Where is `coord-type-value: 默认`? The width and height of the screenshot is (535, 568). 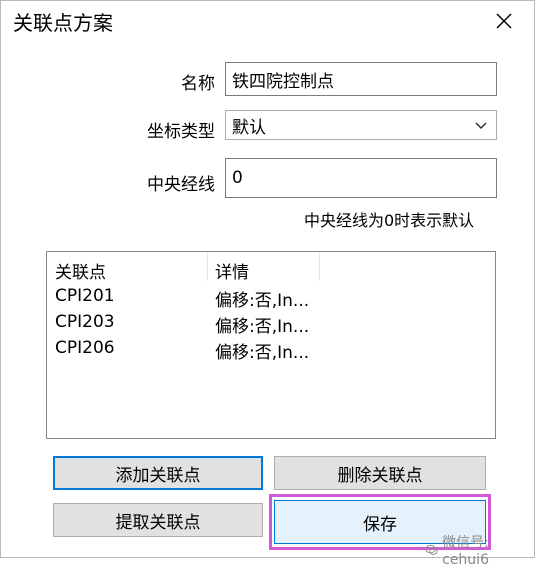 coord-type-value: 默认 is located at coordinates (249, 127).